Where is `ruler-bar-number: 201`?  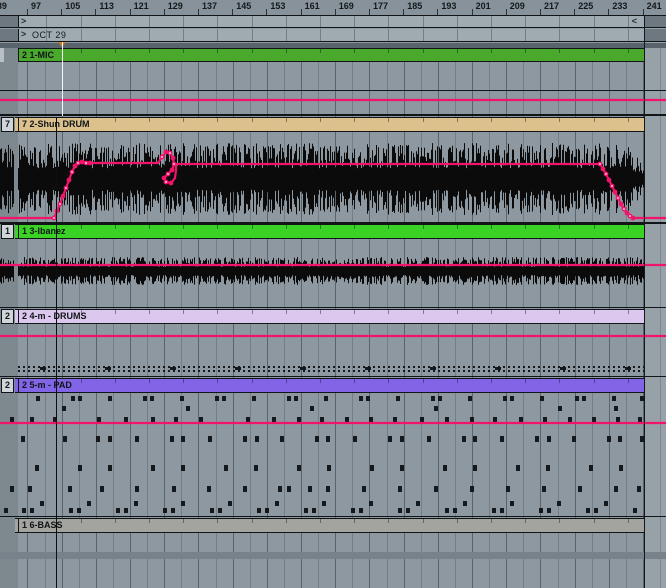
ruler-bar-number: 201 is located at coordinates (483, 6).